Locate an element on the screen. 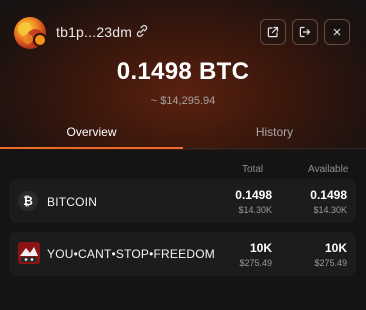  column-header-available: Available is located at coordinates (328, 169).